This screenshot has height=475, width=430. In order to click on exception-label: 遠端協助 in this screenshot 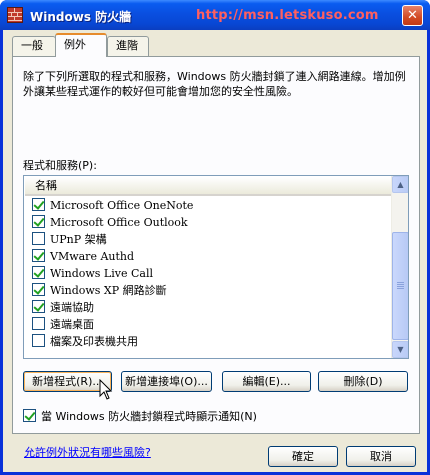, I will do `click(72, 307)`.